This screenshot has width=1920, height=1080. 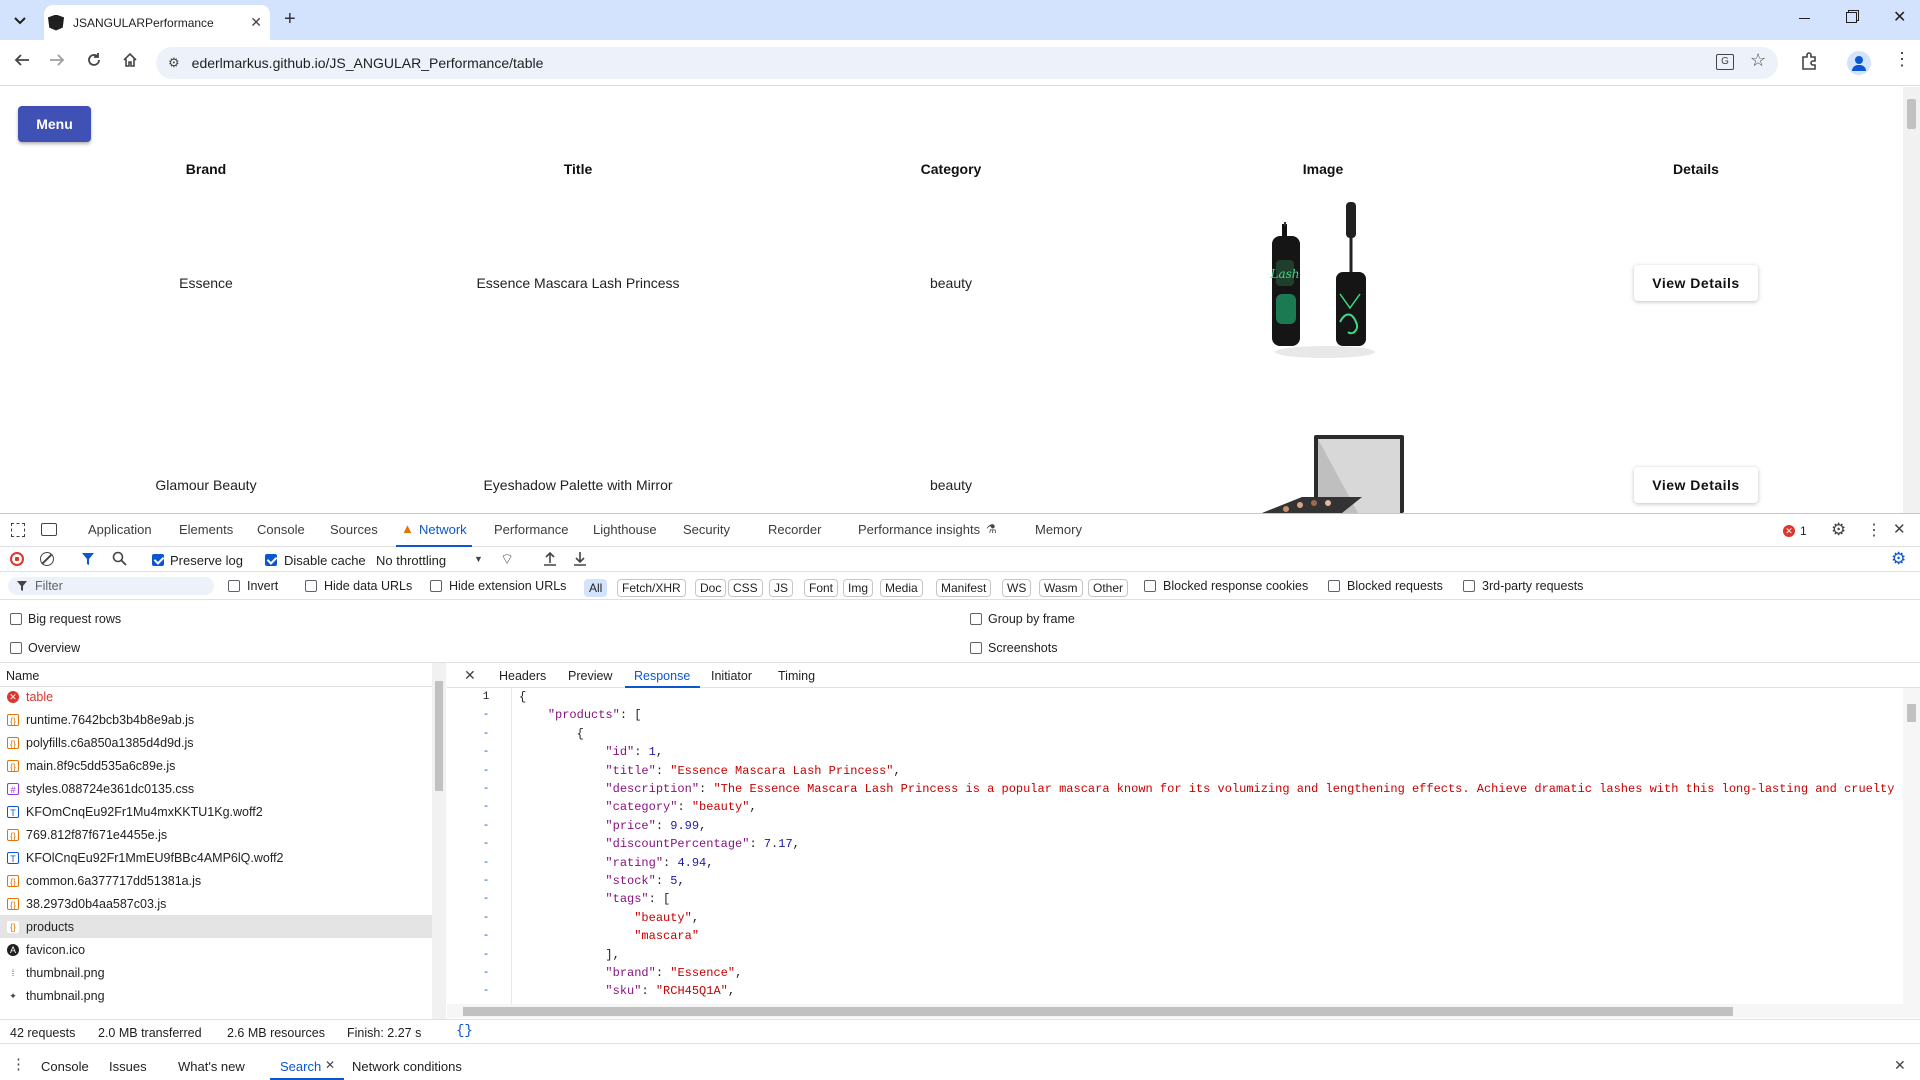 I want to click on request-row: T KFOlCnqEu92Fr1MmEU9fBBc4AMP6lQ.woff2, so click(x=216, y=857).